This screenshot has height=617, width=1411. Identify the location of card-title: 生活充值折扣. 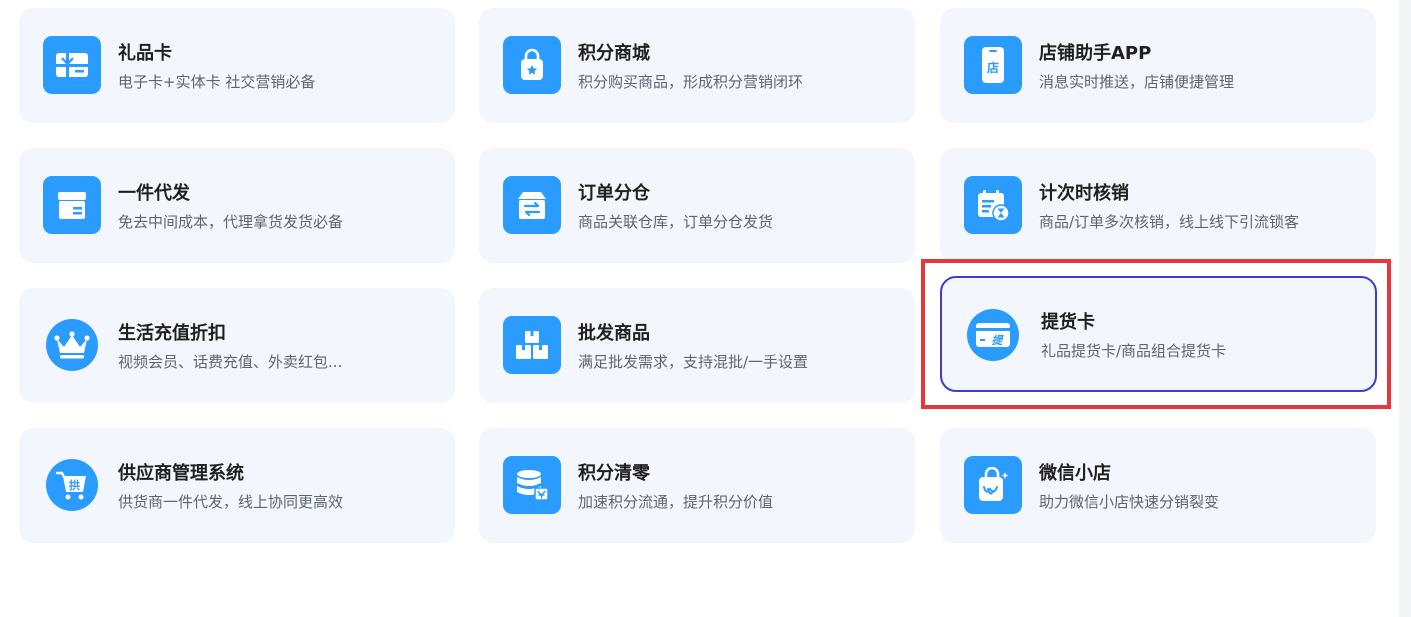
(172, 333).